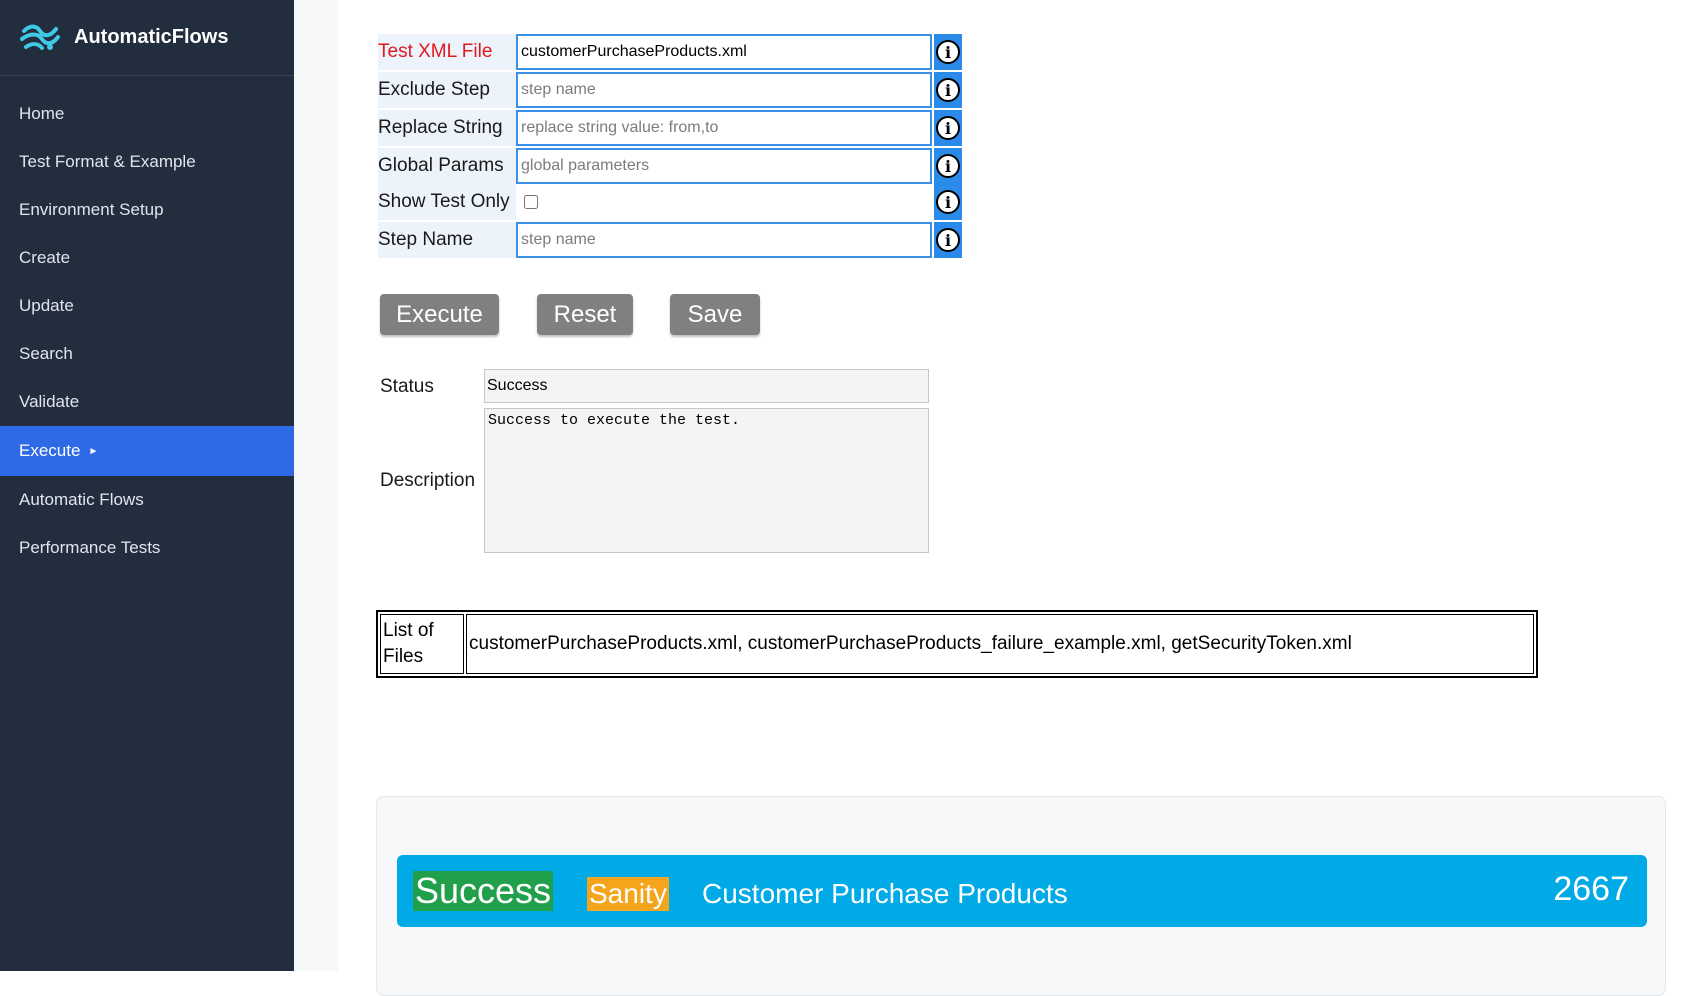  I want to click on sidebar-item-label: Update, so click(46, 305).